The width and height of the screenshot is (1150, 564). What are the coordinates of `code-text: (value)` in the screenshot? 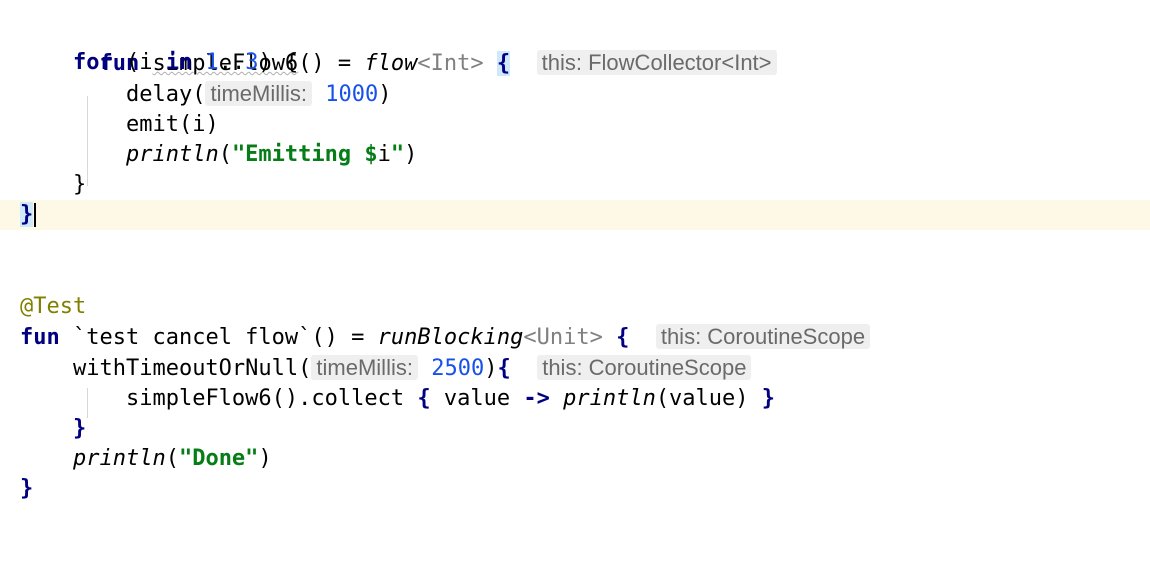 It's located at (708, 398).